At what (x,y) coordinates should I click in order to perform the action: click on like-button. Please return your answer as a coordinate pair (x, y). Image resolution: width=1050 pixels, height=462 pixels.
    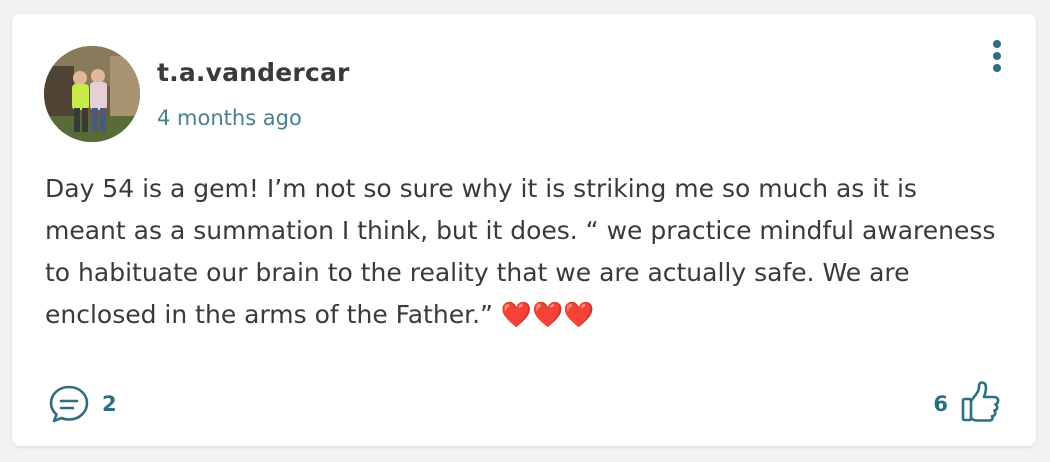
    Looking at the image, I should click on (981, 402).